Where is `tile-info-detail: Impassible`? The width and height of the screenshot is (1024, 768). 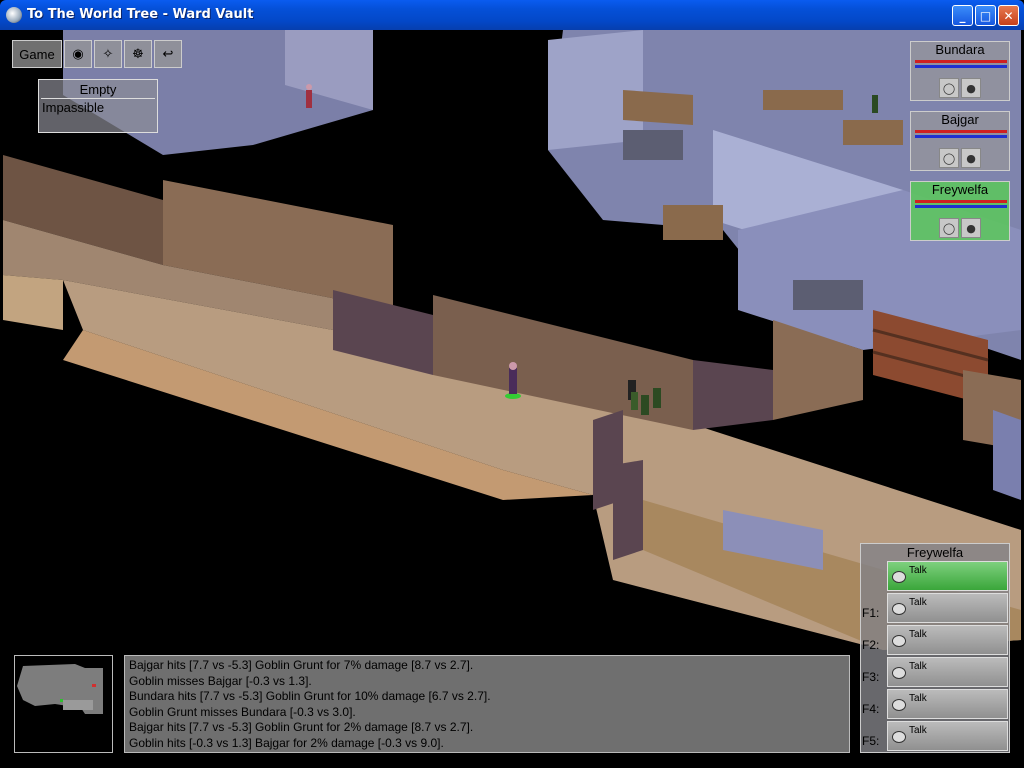 tile-info-detail: Impassible is located at coordinates (73, 107).